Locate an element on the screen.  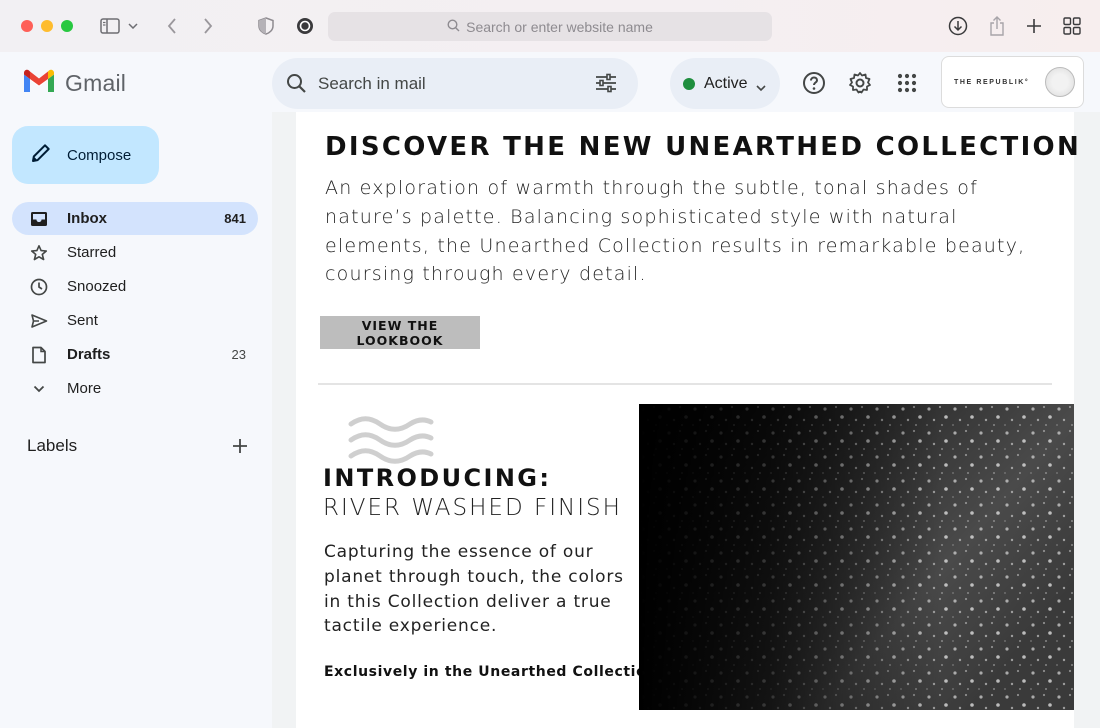
compose-button: Compose is located at coordinates (85, 155).